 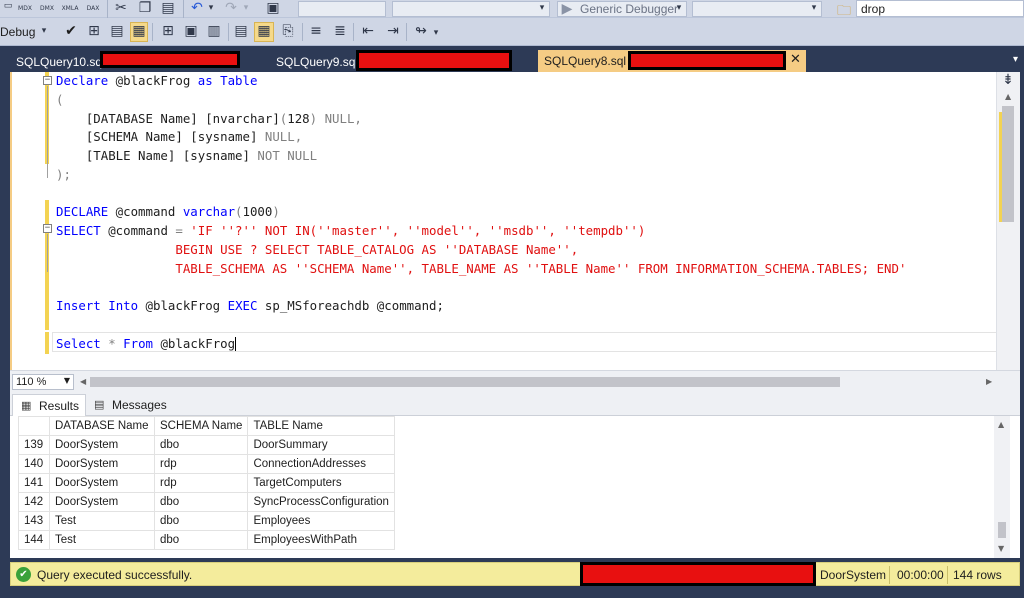 I want to click on uncomment-icon: ≣, so click(x=340, y=31).